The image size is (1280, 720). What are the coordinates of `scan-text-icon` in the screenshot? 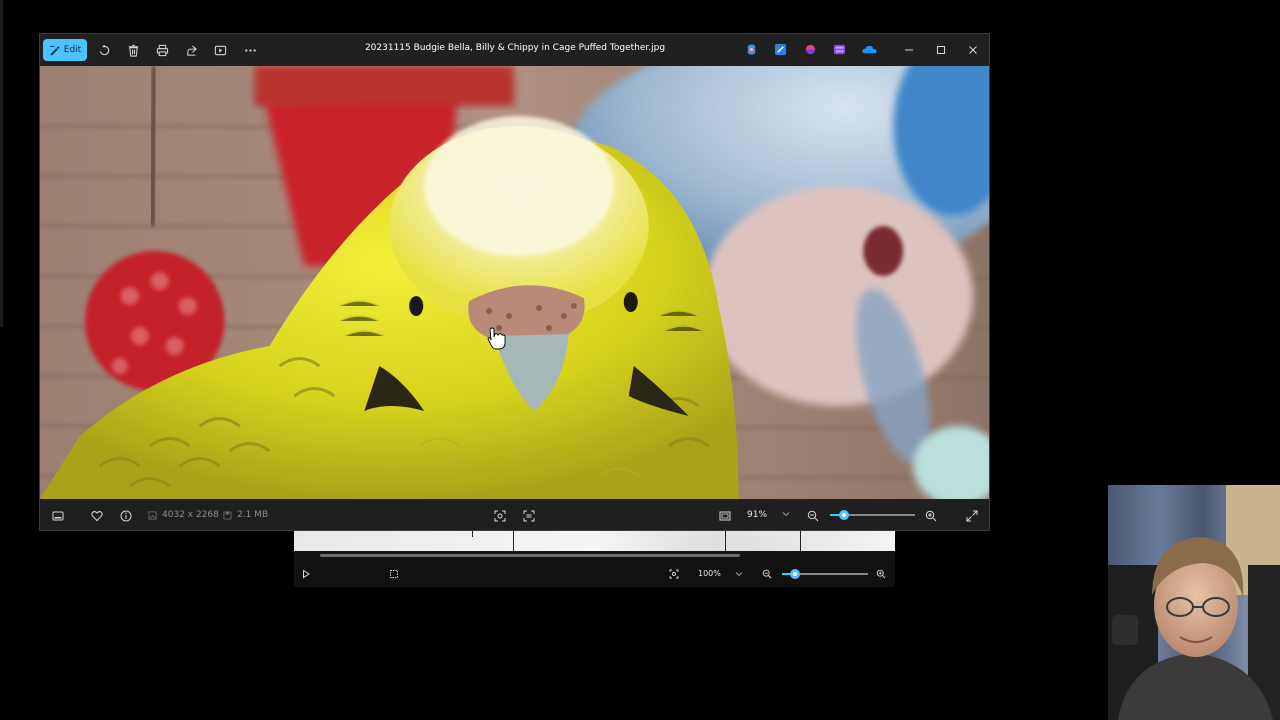 It's located at (529, 516).